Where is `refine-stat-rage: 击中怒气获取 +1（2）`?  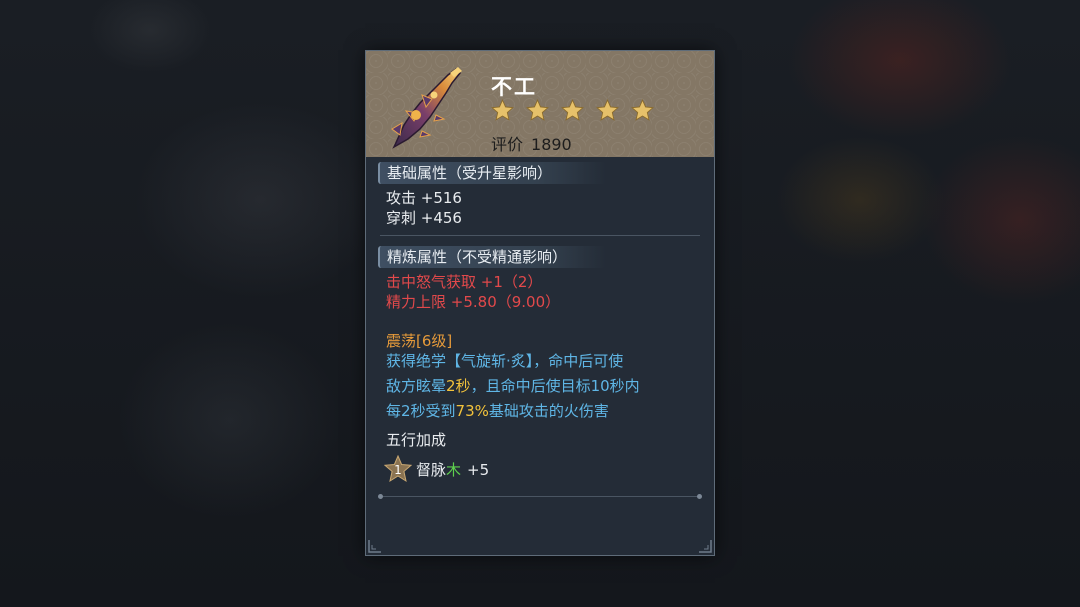 refine-stat-rage: 击中怒气获取 +1（2） is located at coordinates (464, 282).